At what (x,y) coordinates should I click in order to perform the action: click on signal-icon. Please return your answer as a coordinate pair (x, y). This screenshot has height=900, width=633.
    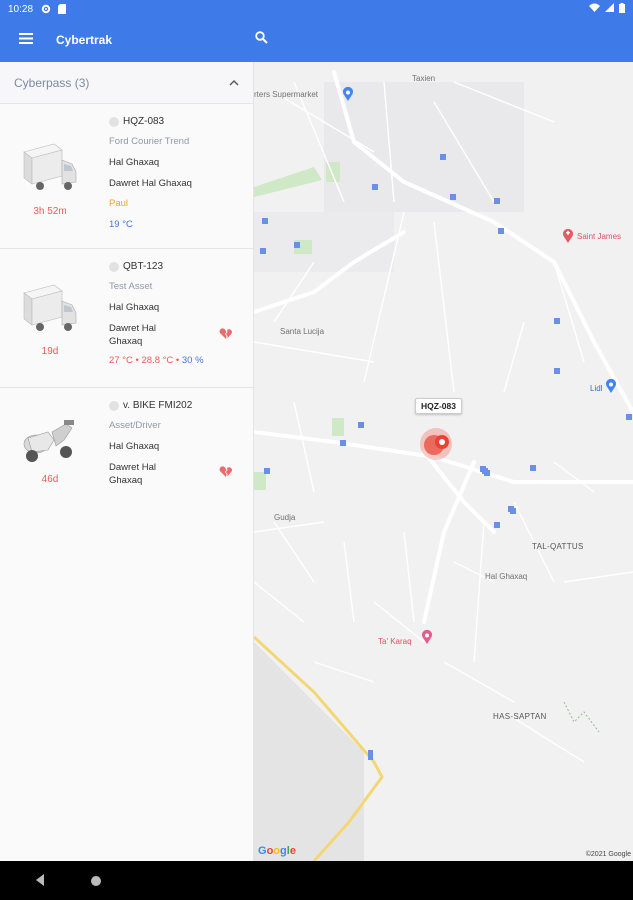
    Looking at the image, I should click on (609, 9).